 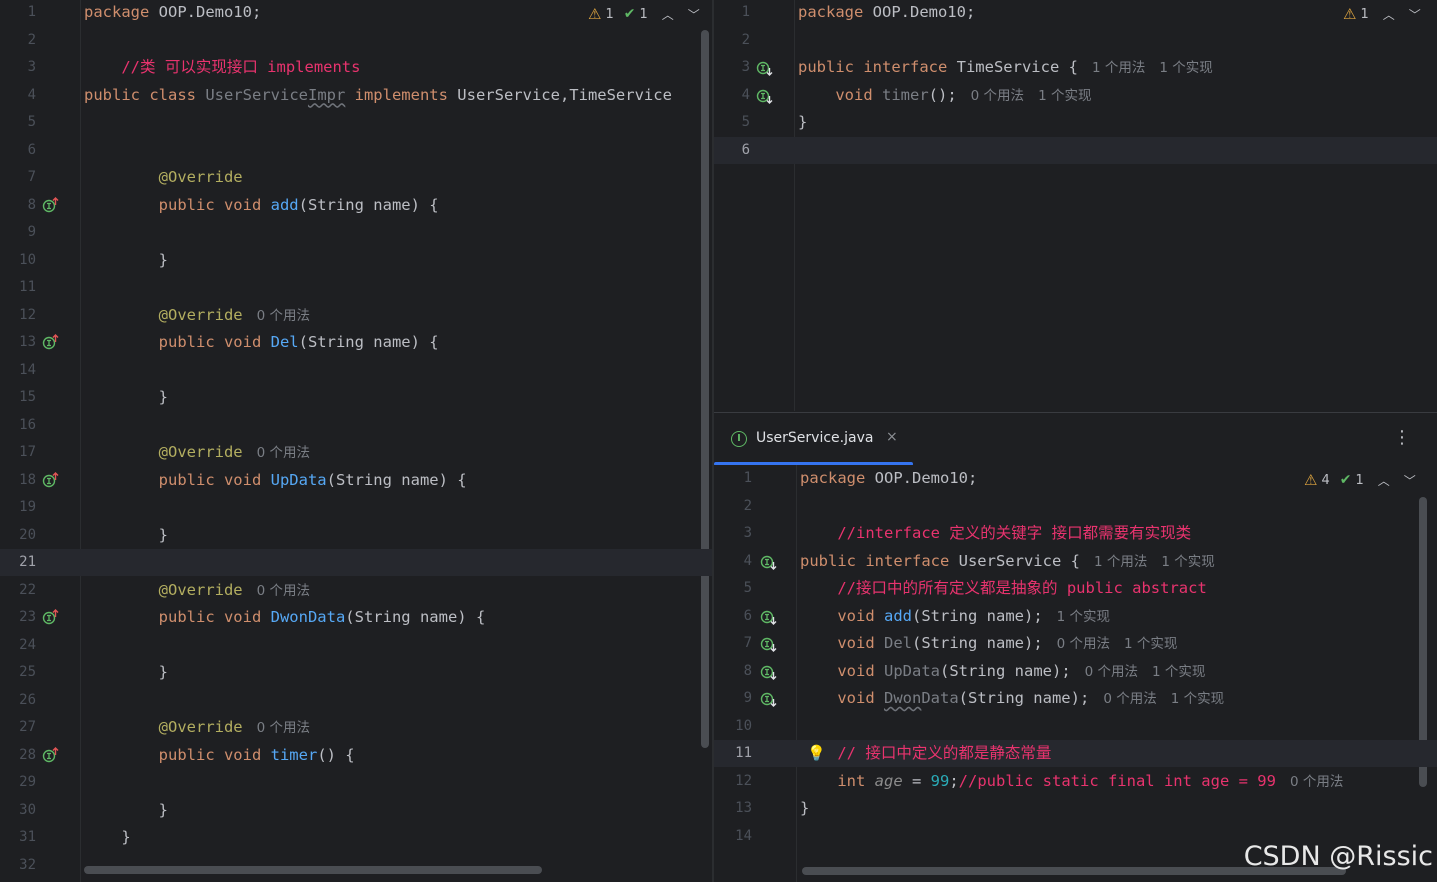 I want to click on code-line: 8 void UpData(String name); 0 个用法 1 个实现, so click(x=1075, y=671).